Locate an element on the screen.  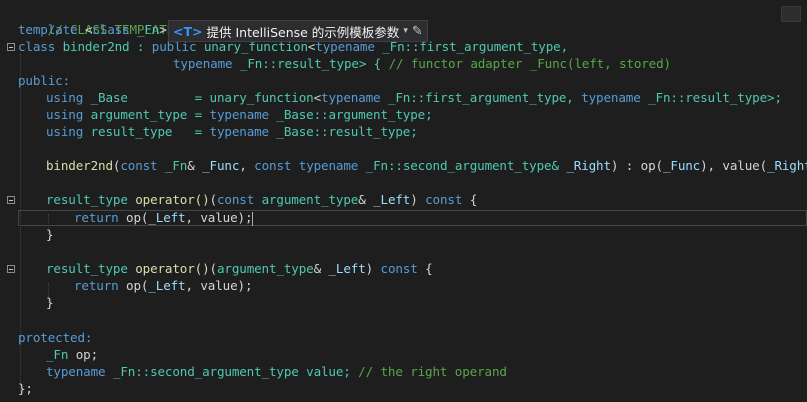
function-name: binder2nd is located at coordinates (79, 165).